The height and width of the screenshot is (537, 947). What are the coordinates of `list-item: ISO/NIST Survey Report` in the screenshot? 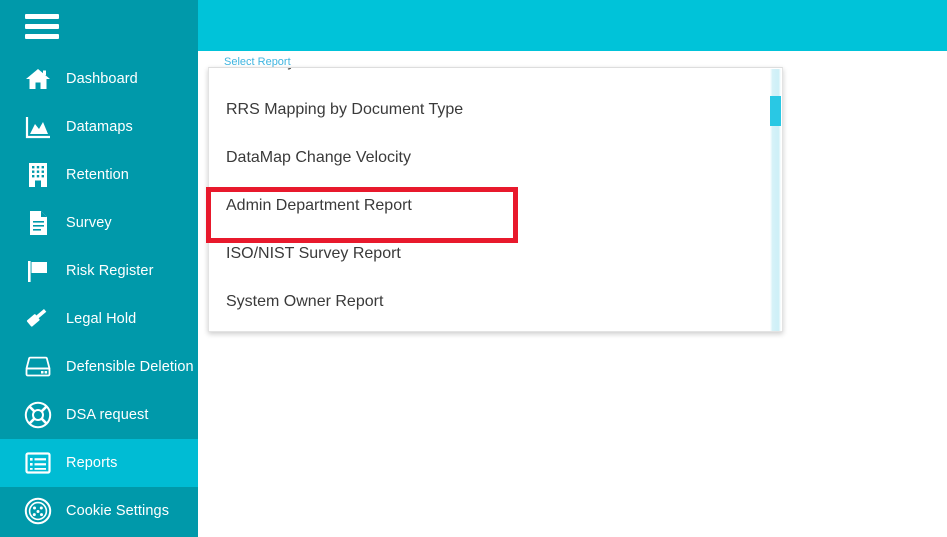 It's located at (489, 254).